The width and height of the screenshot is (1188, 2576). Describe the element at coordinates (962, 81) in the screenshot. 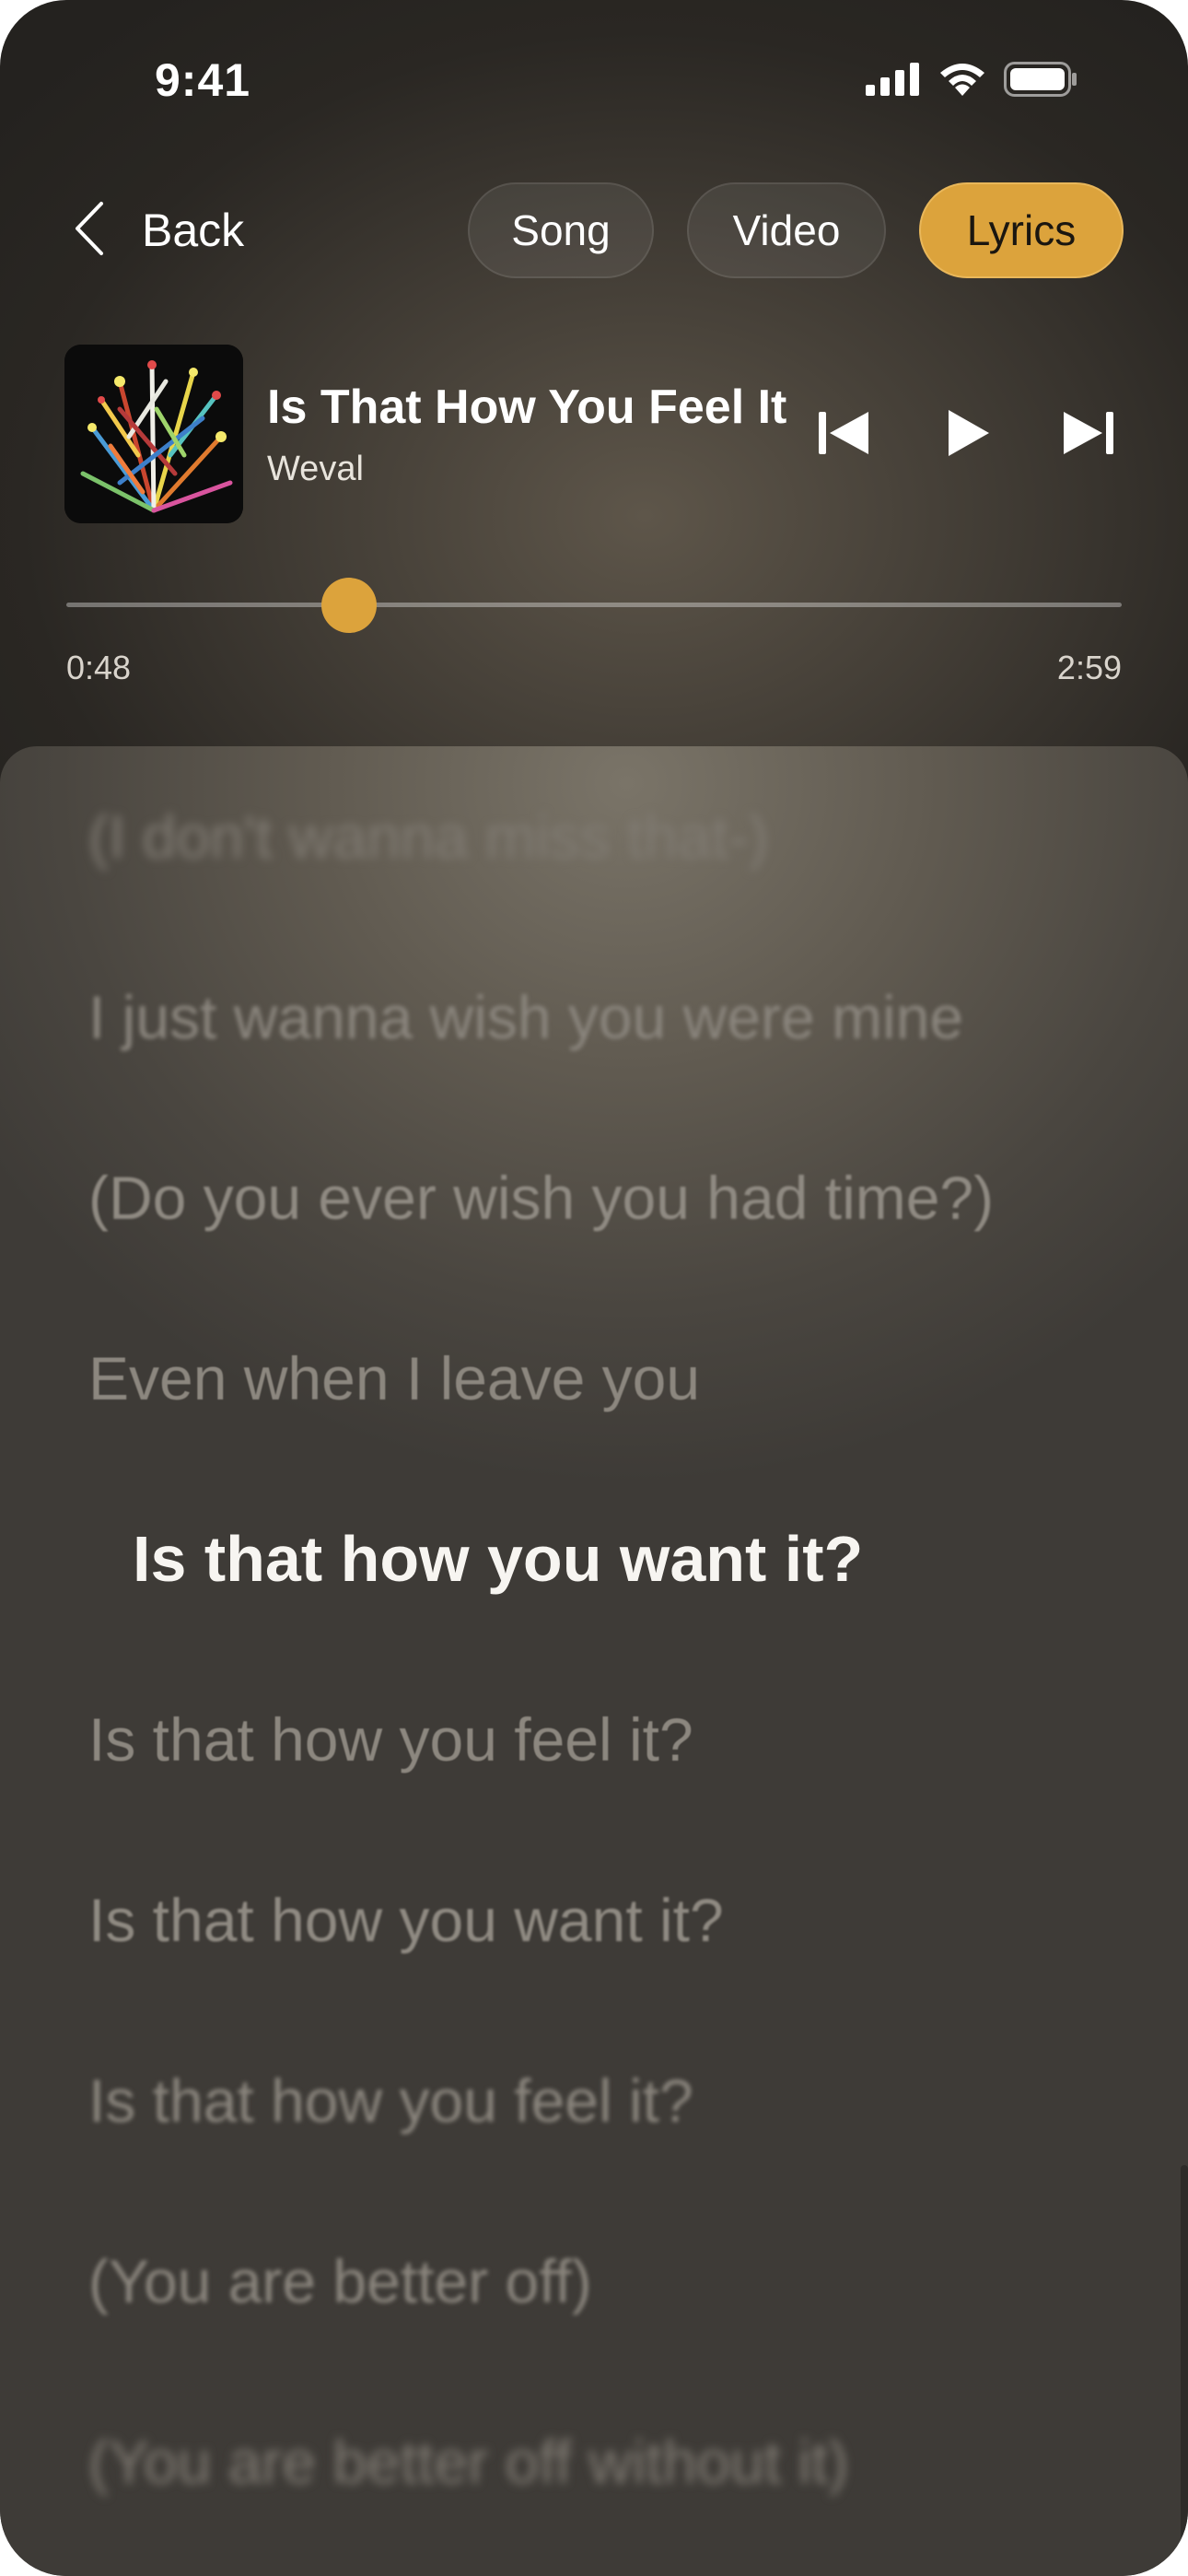

I see `wifi-icon` at that location.